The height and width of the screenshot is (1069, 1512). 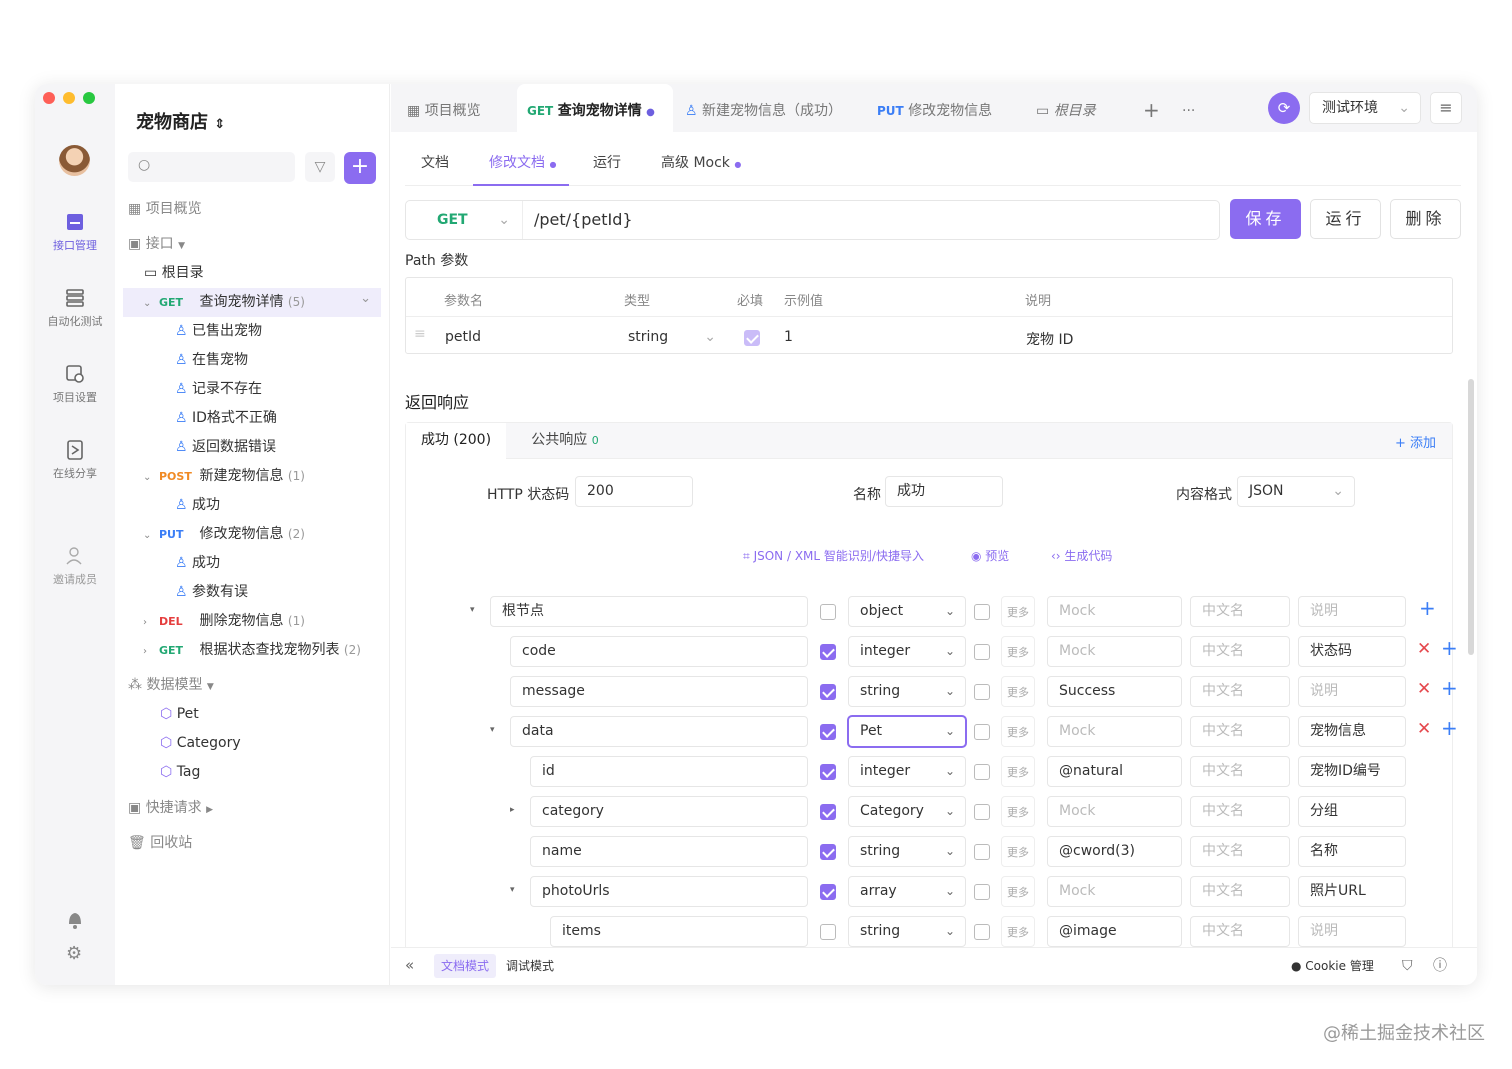 I want to click on rail-item-share: 在线分享, so click(x=75, y=460).